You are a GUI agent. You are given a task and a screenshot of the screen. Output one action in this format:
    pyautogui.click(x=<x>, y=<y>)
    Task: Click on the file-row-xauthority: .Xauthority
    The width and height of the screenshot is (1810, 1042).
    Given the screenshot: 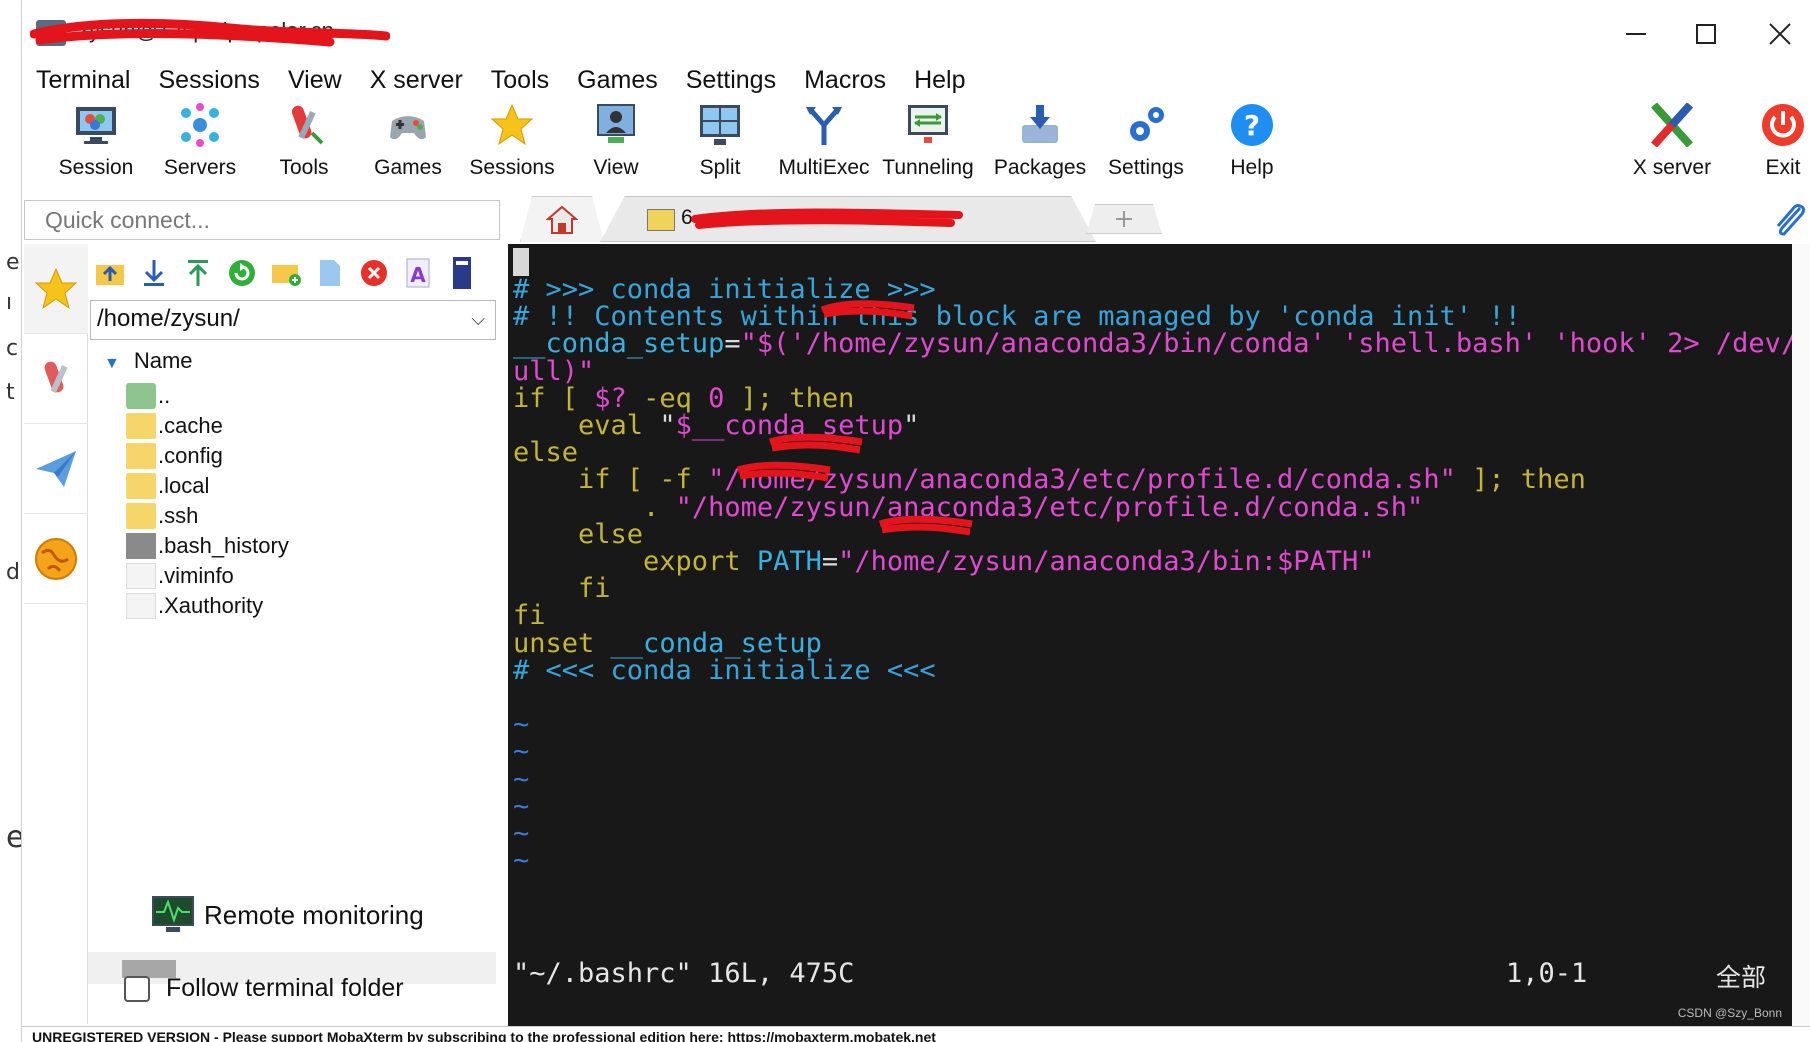 What is the action you would take?
    pyautogui.click(x=194, y=606)
    